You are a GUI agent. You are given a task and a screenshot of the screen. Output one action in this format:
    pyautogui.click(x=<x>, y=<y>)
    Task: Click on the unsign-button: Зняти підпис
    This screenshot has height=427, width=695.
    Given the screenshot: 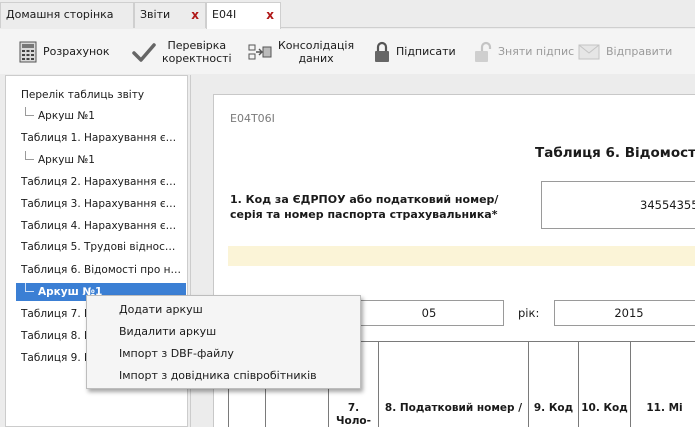 What is the action you would take?
    pyautogui.click(x=524, y=51)
    